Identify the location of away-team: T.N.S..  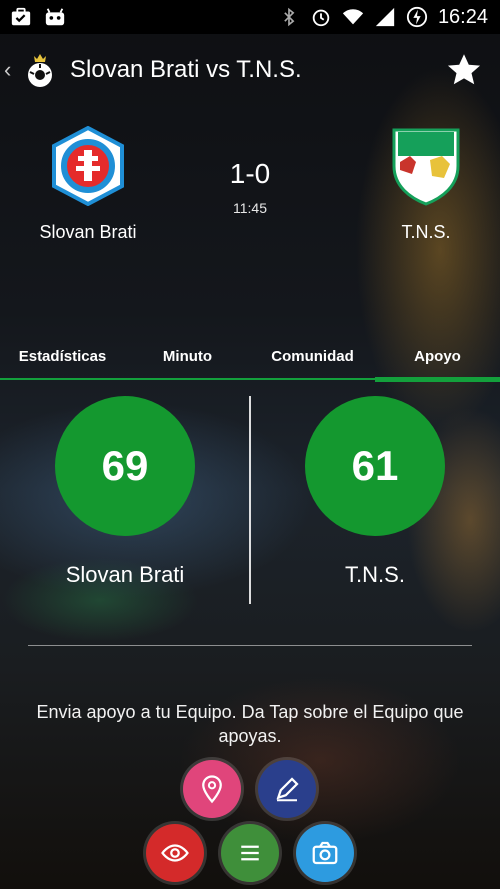
(423, 184).